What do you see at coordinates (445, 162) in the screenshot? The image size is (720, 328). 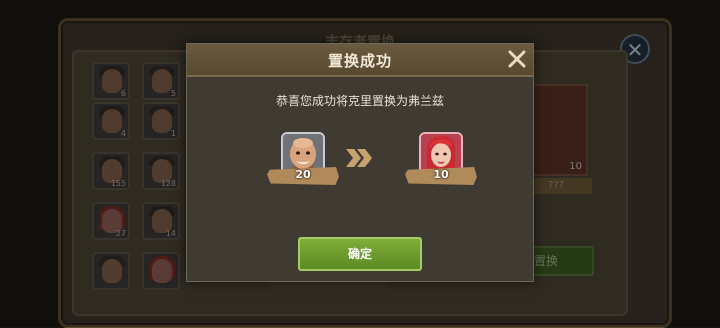 I see `to-hero: 10` at bounding box center [445, 162].